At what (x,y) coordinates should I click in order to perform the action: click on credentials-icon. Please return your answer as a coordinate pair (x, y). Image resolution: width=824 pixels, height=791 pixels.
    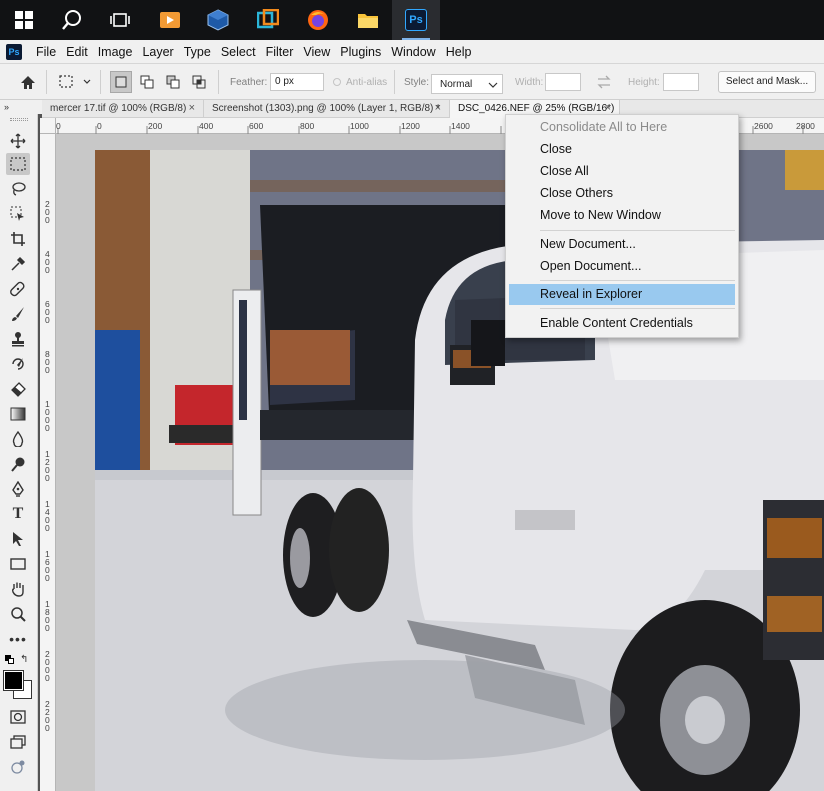
    Looking at the image, I should click on (18, 767).